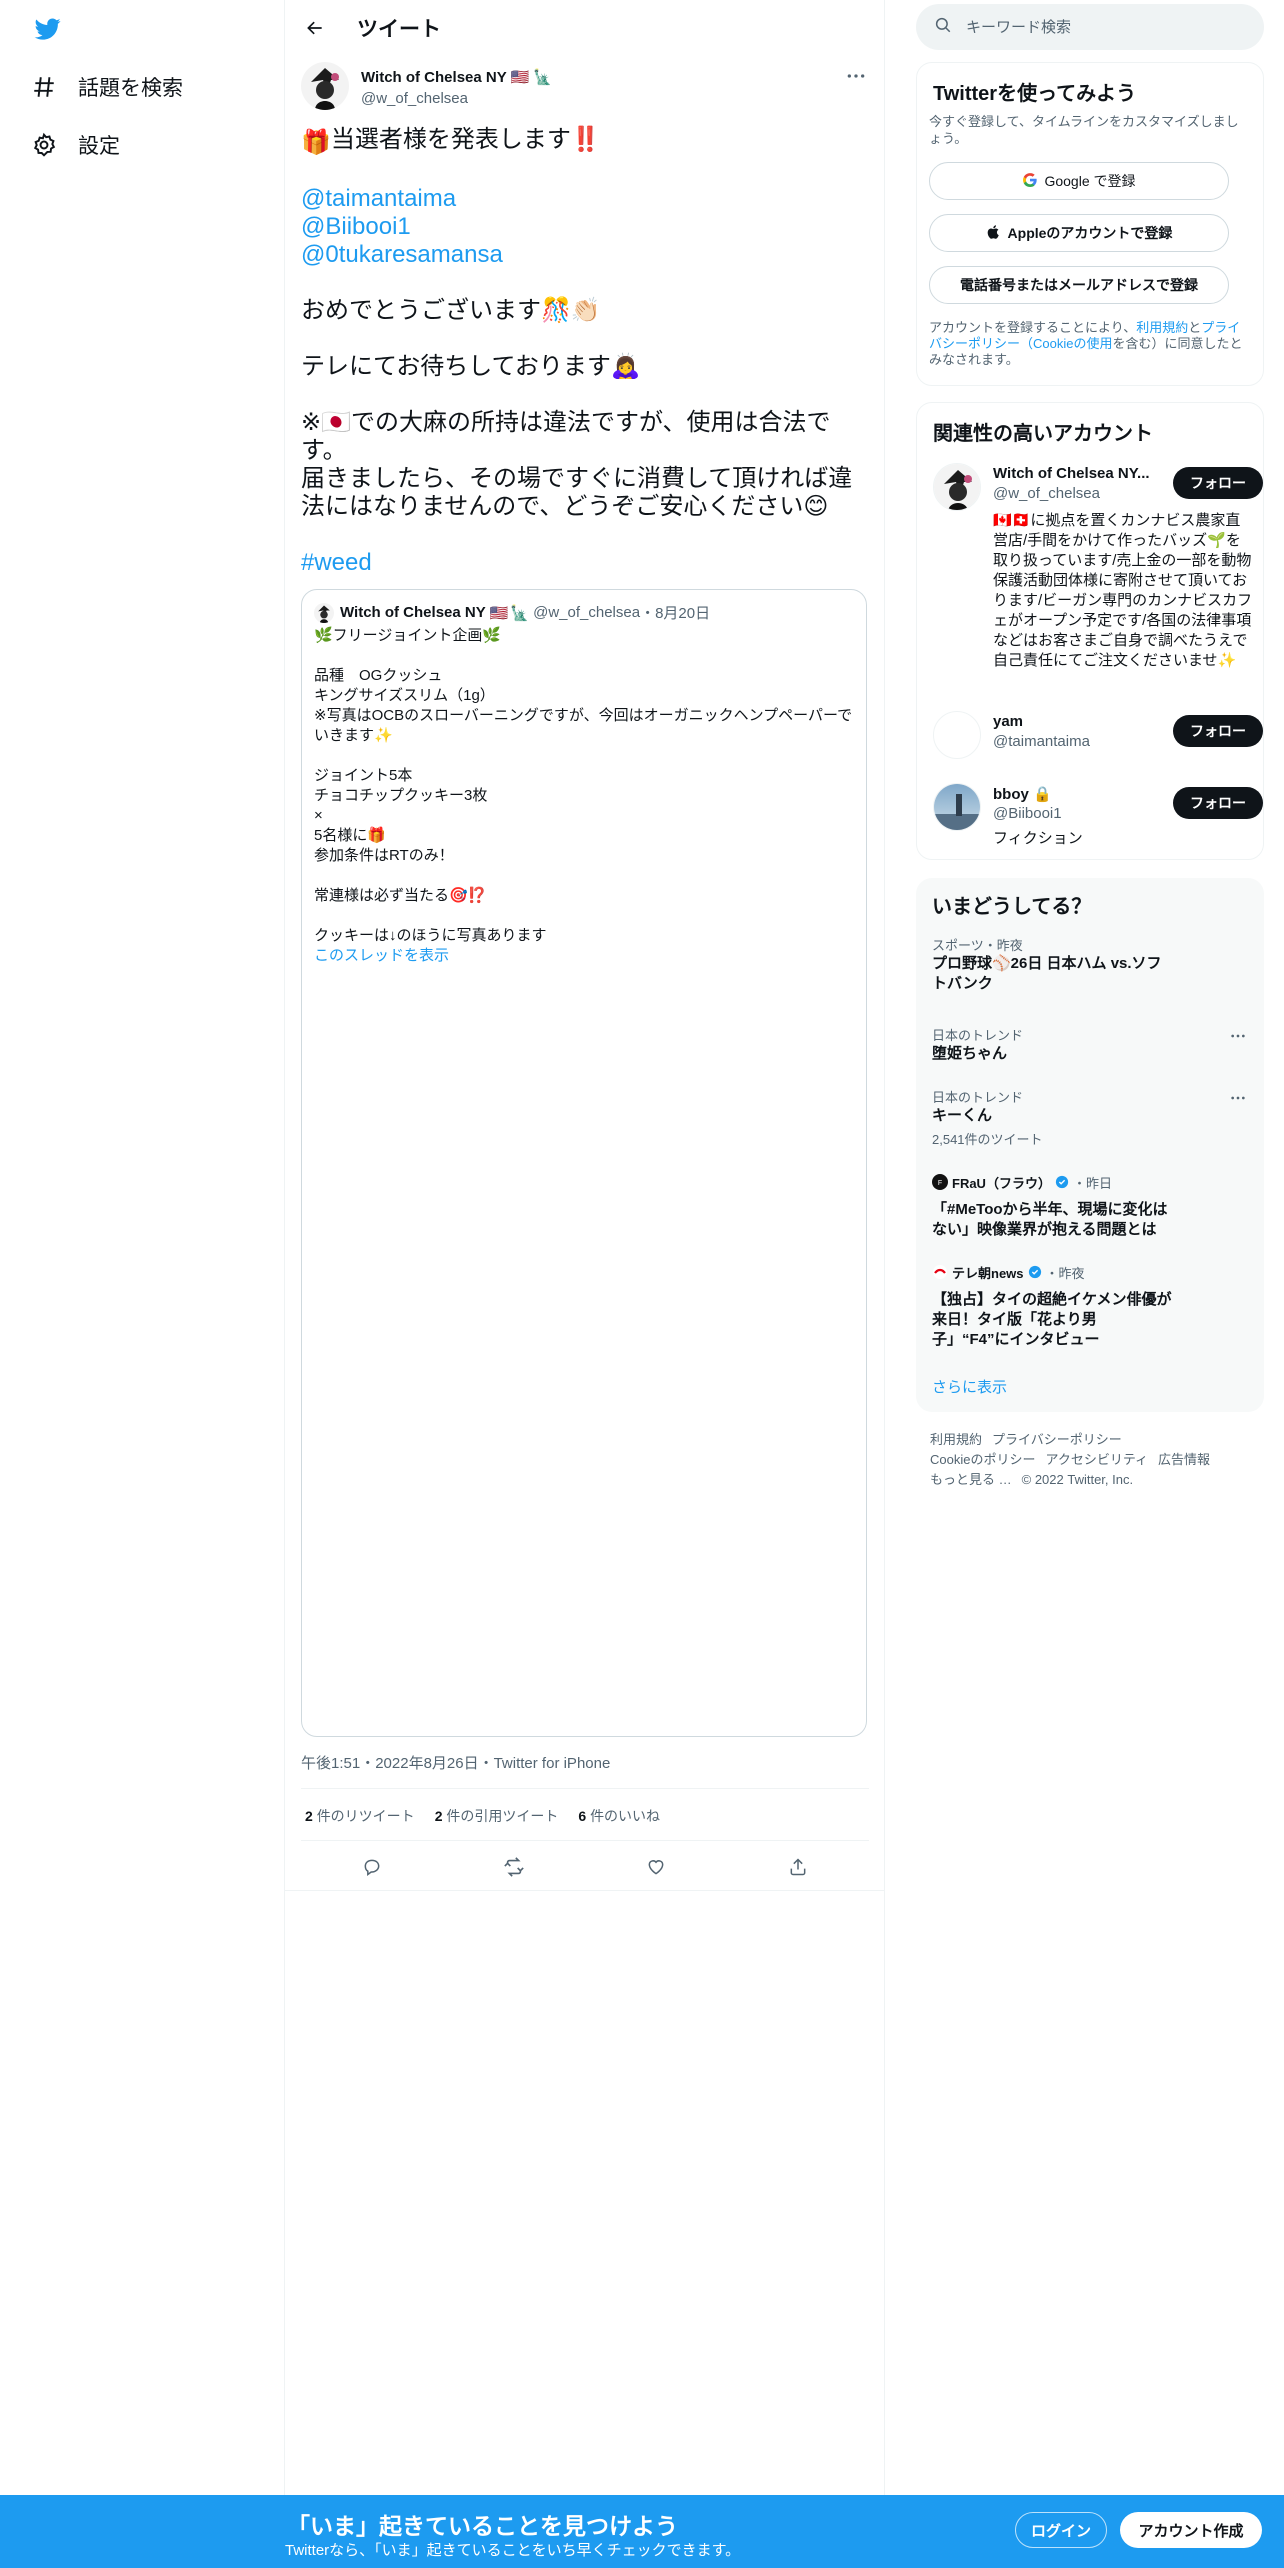 This screenshot has width=1284, height=2568. What do you see at coordinates (1079, 181) in the screenshot?
I see `google-signup-button: Google で登録` at bounding box center [1079, 181].